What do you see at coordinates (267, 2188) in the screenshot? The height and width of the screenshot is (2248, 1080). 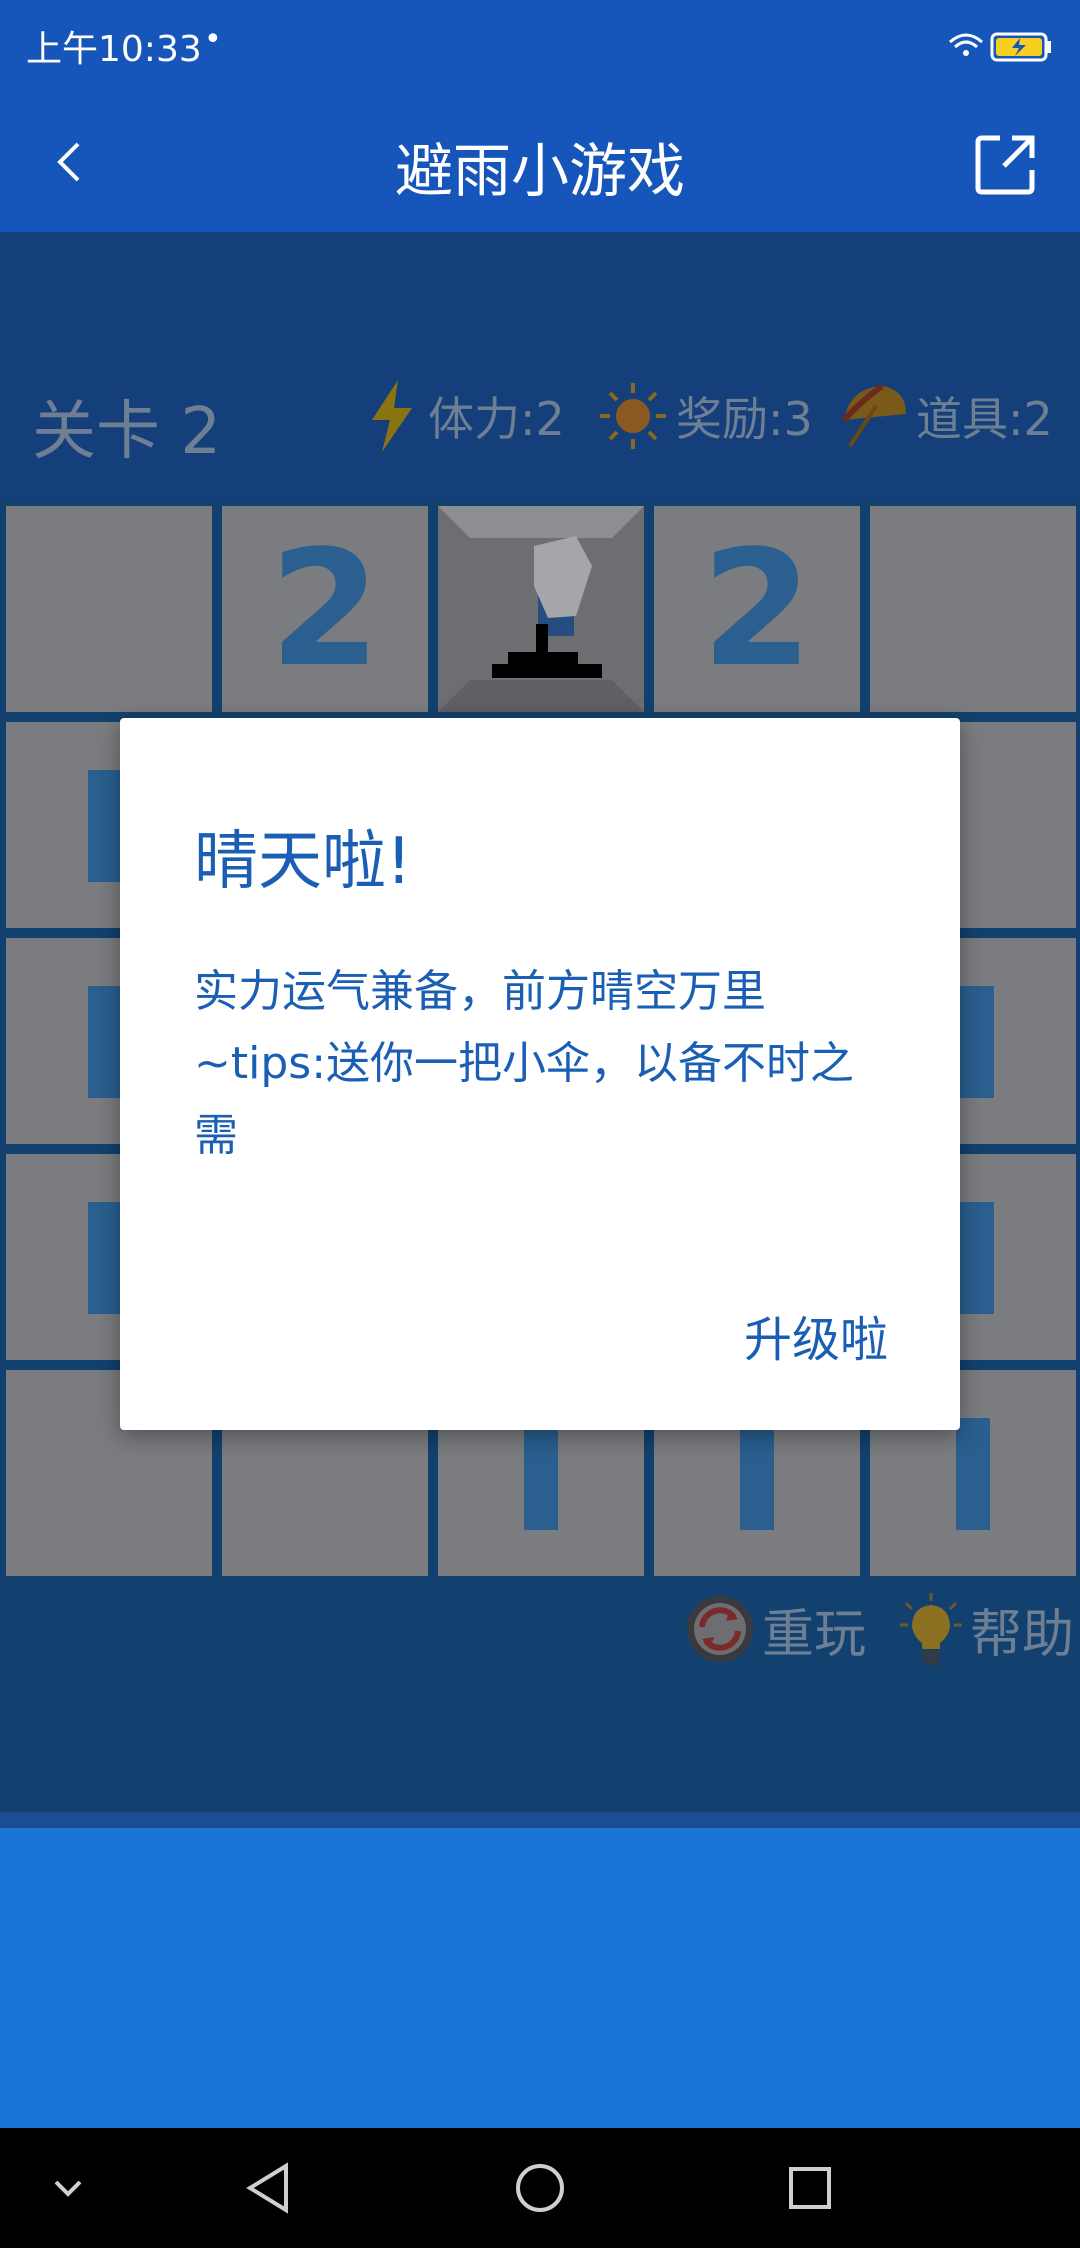 I see `triangle-back-icon` at bounding box center [267, 2188].